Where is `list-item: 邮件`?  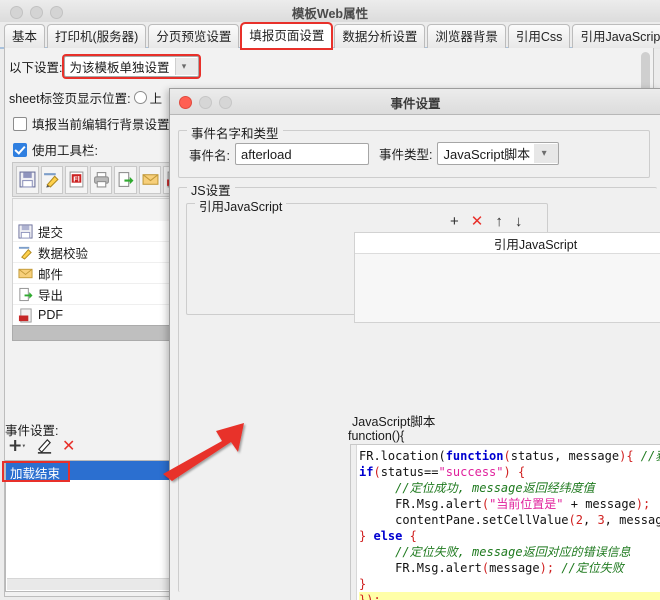 list-item: 邮件 is located at coordinates (98, 273).